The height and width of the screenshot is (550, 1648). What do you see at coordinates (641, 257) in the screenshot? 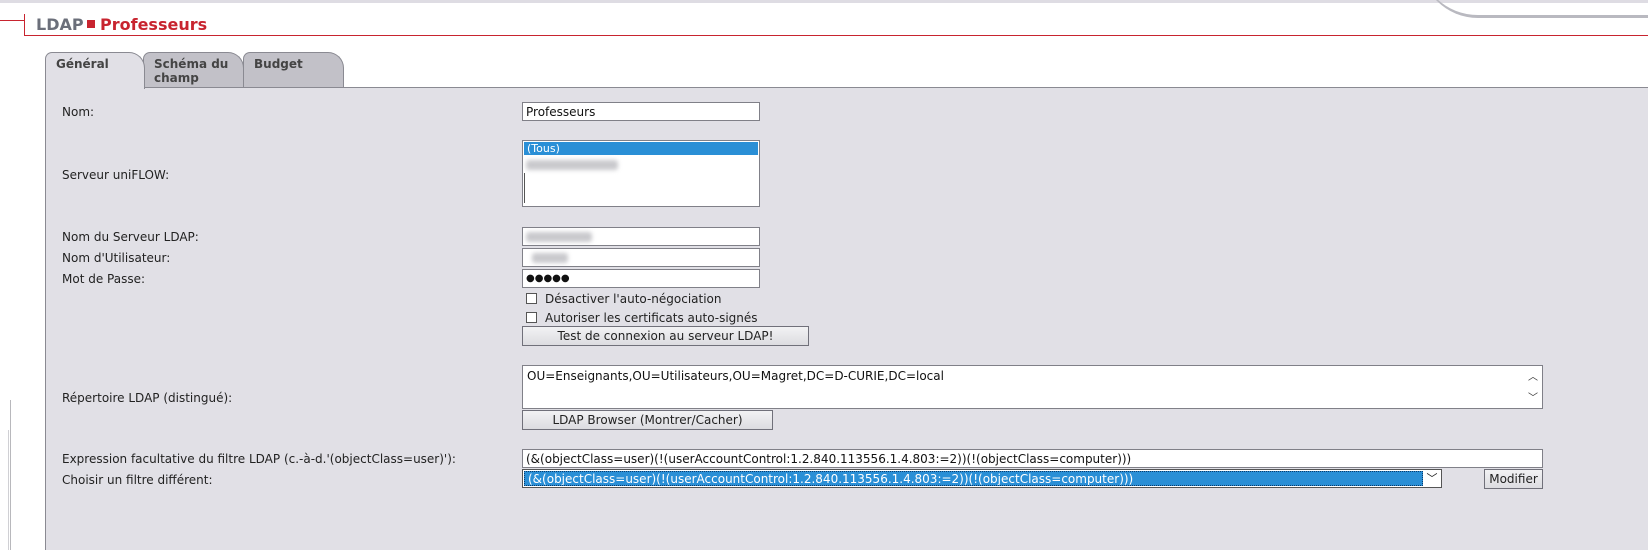
I see `utilisateur-input` at bounding box center [641, 257].